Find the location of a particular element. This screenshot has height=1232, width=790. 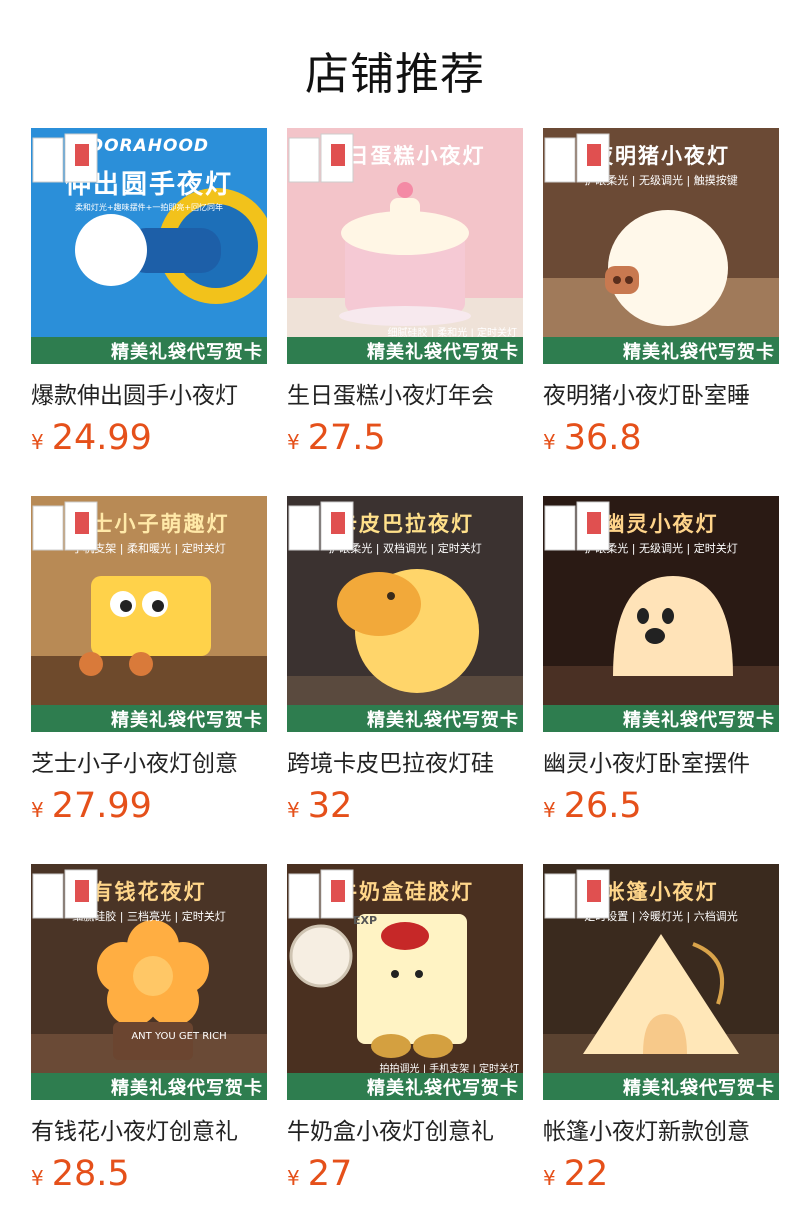

image-caption: ANT YOU GET RICH is located at coordinates (179, 1036).